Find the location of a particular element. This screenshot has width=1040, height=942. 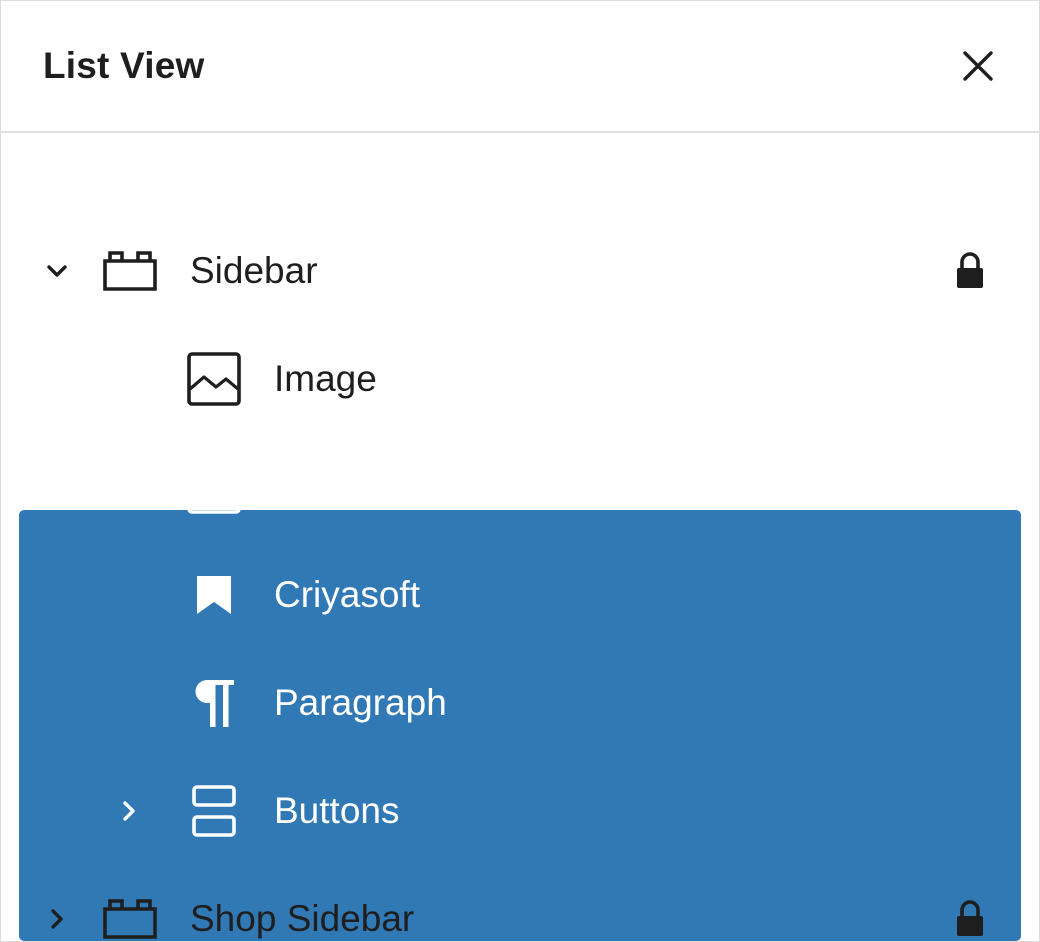

close-button is located at coordinates (978, 66).